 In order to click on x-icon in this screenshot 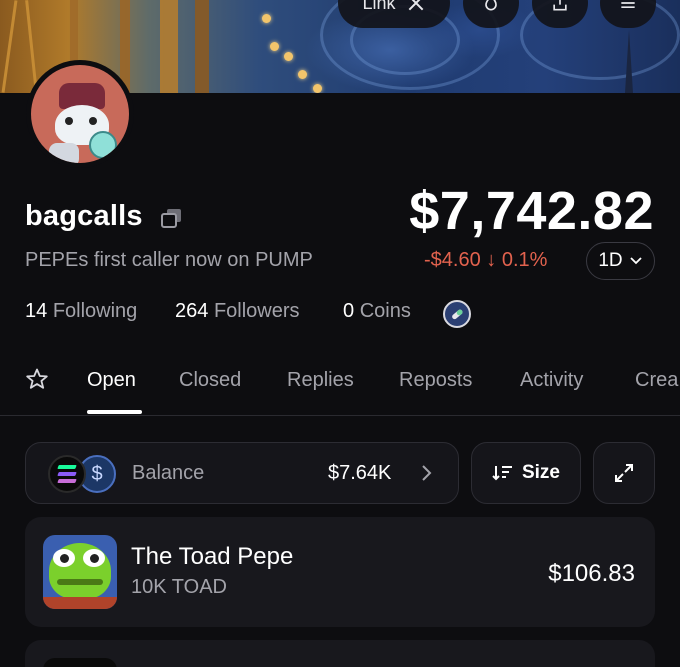, I will do `click(415, 5)`.